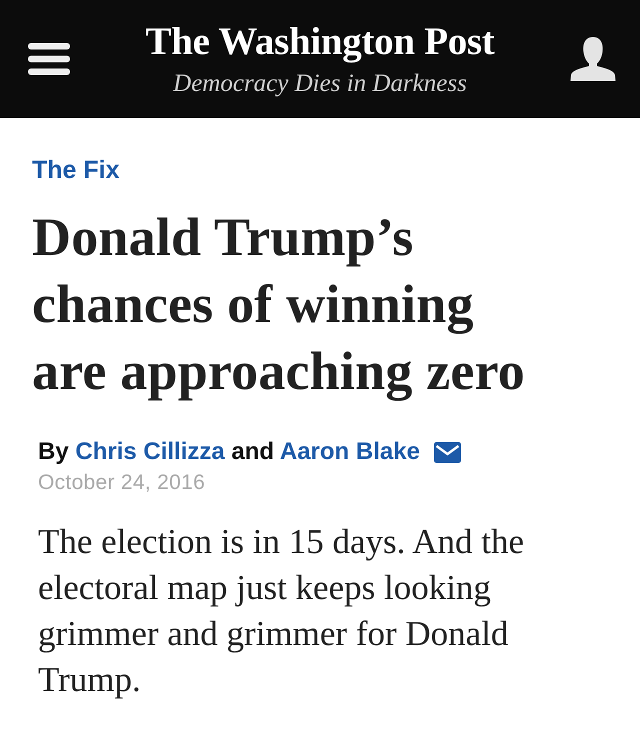 The height and width of the screenshot is (736, 640). What do you see at coordinates (229, 452) in the screenshot?
I see `byline: By Chris Cillizza and Aaron Blake` at bounding box center [229, 452].